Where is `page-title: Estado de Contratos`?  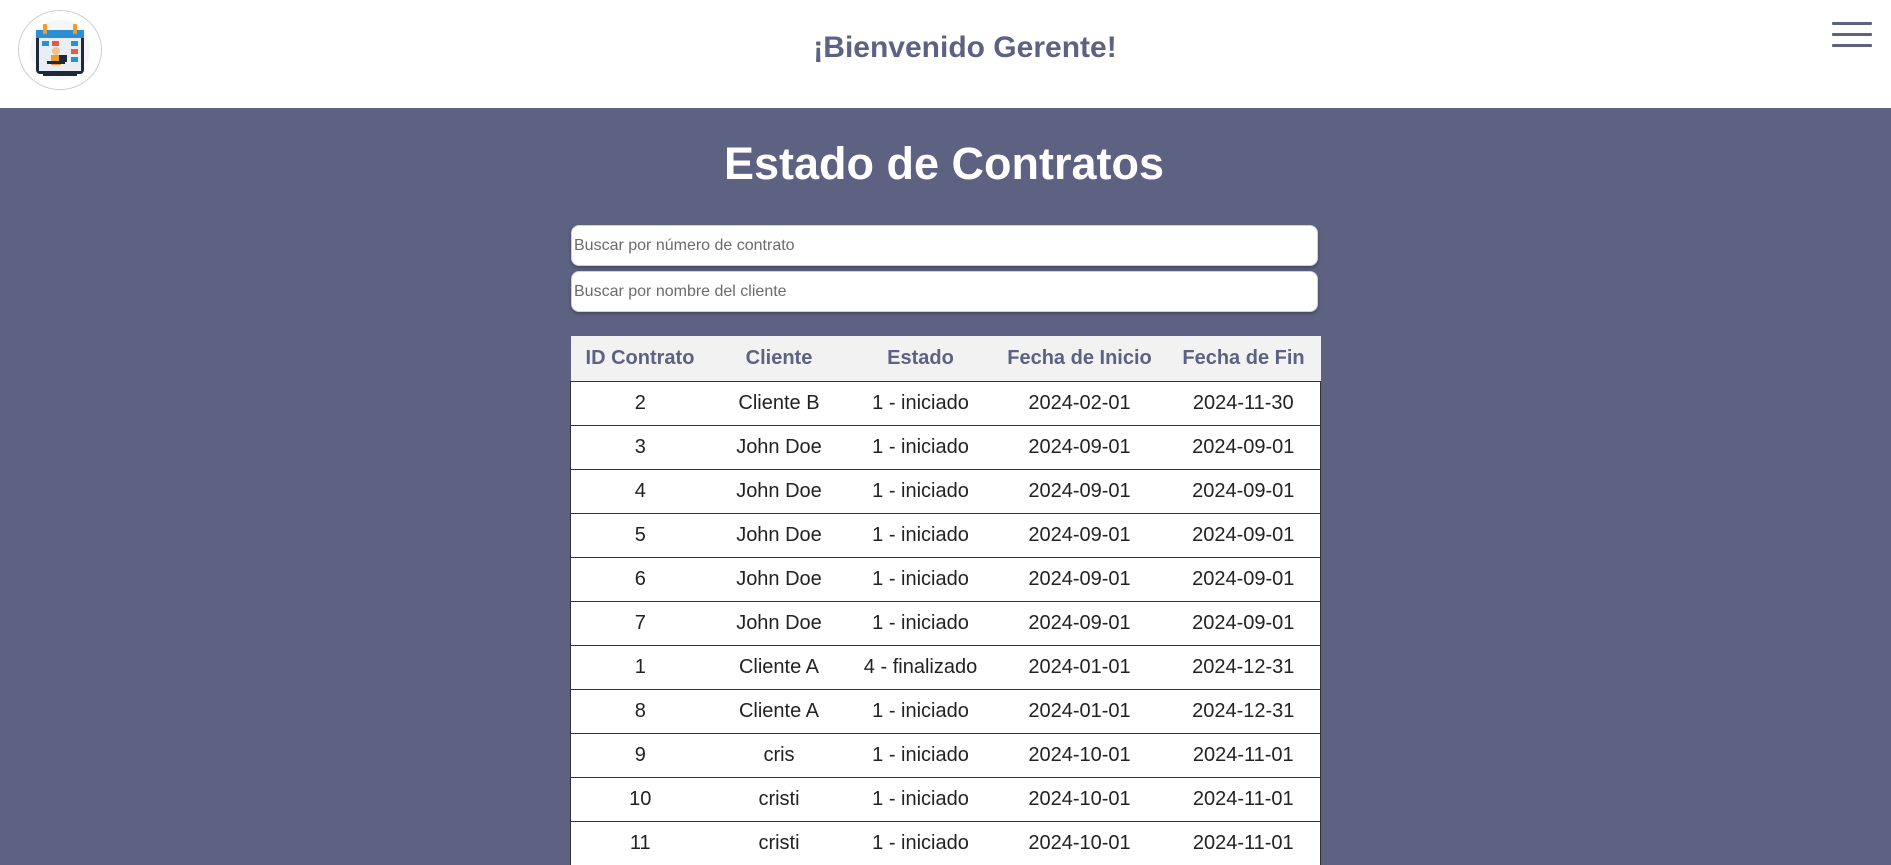
page-title: Estado de Contratos is located at coordinates (944, 164).